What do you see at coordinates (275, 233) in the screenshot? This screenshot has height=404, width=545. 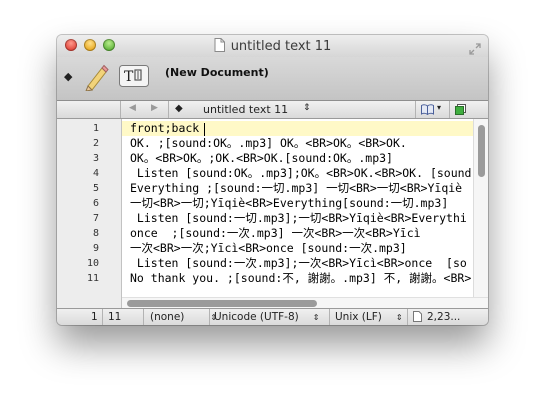 I see `code-line: once ;[sound:一次.mp3] 一次<BR>一次<BR>Yīcì` at bounding box center [275, 233].